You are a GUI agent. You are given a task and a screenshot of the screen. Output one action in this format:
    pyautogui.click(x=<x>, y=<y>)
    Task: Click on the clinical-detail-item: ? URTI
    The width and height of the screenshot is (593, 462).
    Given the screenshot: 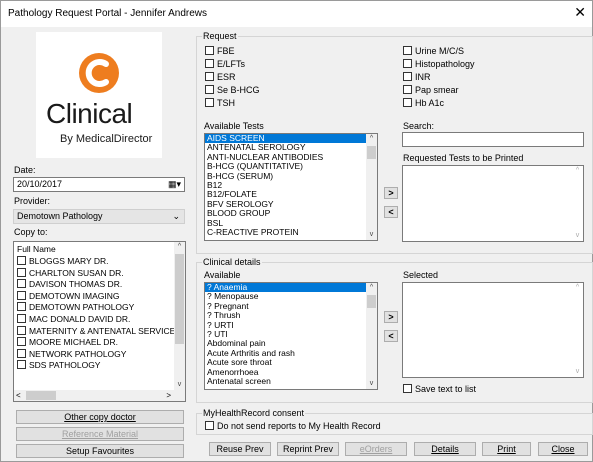 What is the action you would take?
    pyautogui.click(x=291, y=325)
    